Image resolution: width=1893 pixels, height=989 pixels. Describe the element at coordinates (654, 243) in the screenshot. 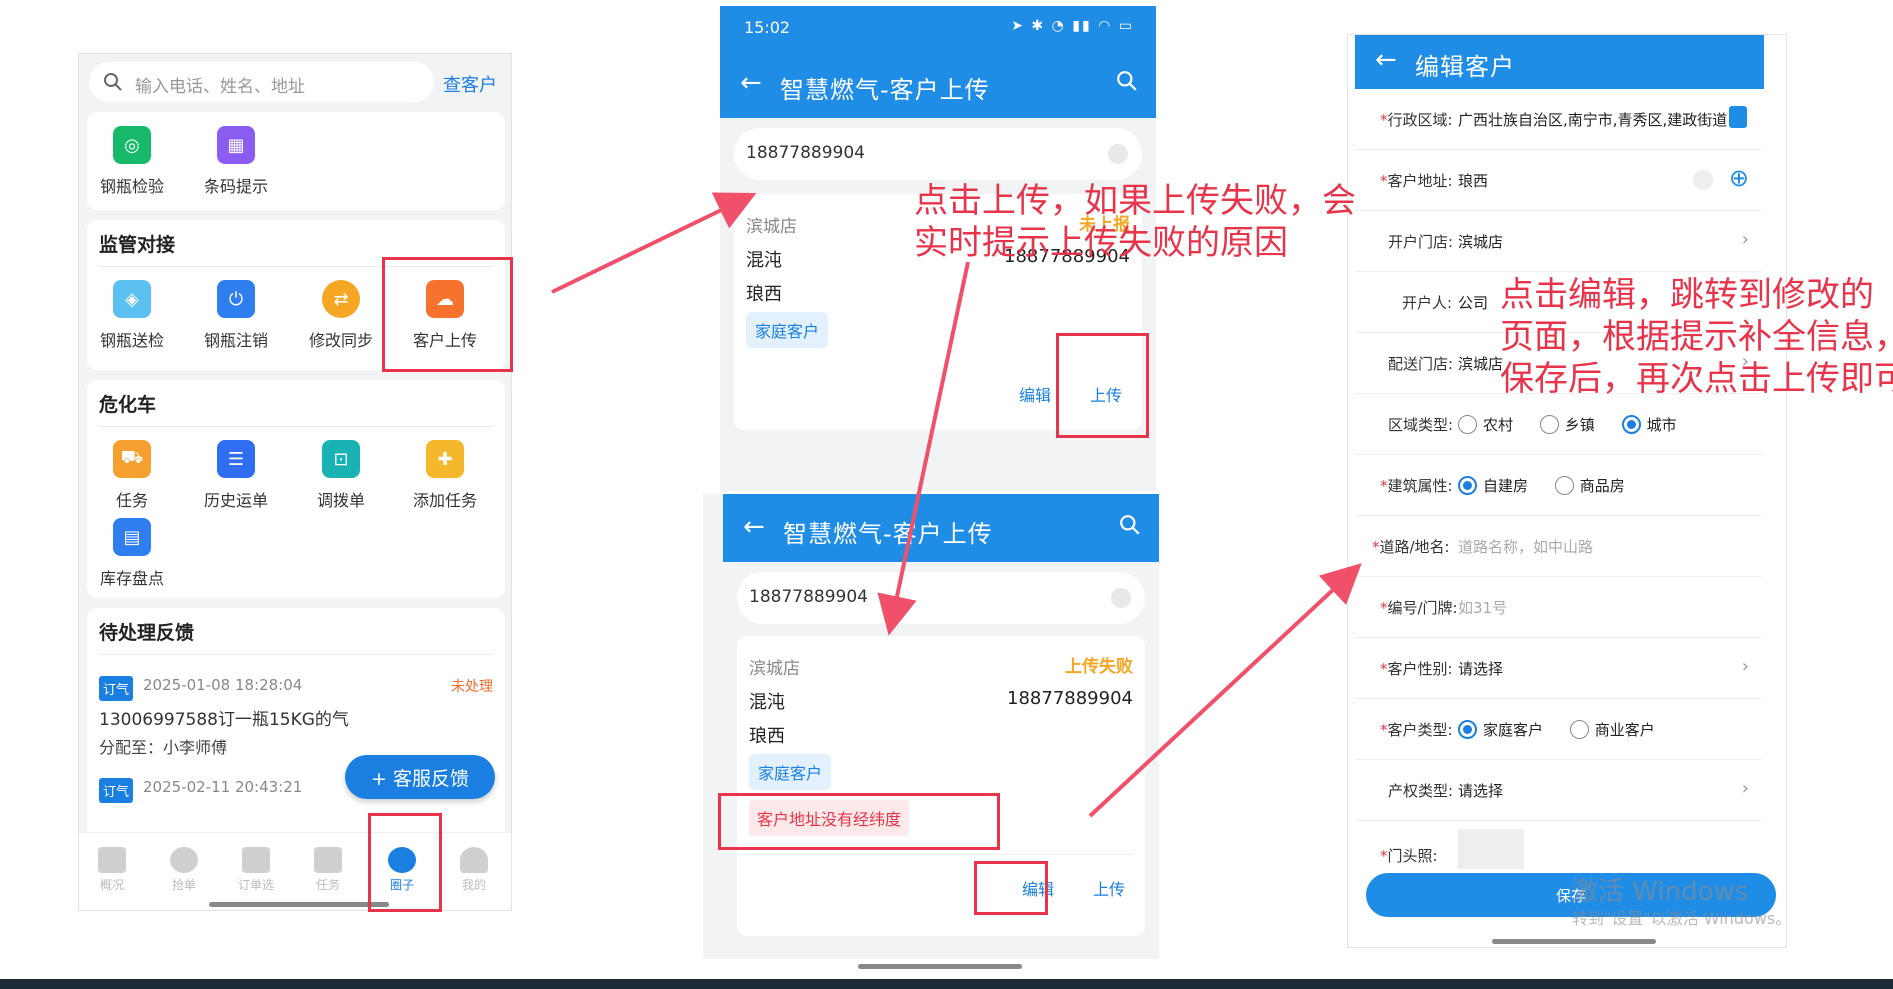

I see `arrow-to-upload-page` at that location.